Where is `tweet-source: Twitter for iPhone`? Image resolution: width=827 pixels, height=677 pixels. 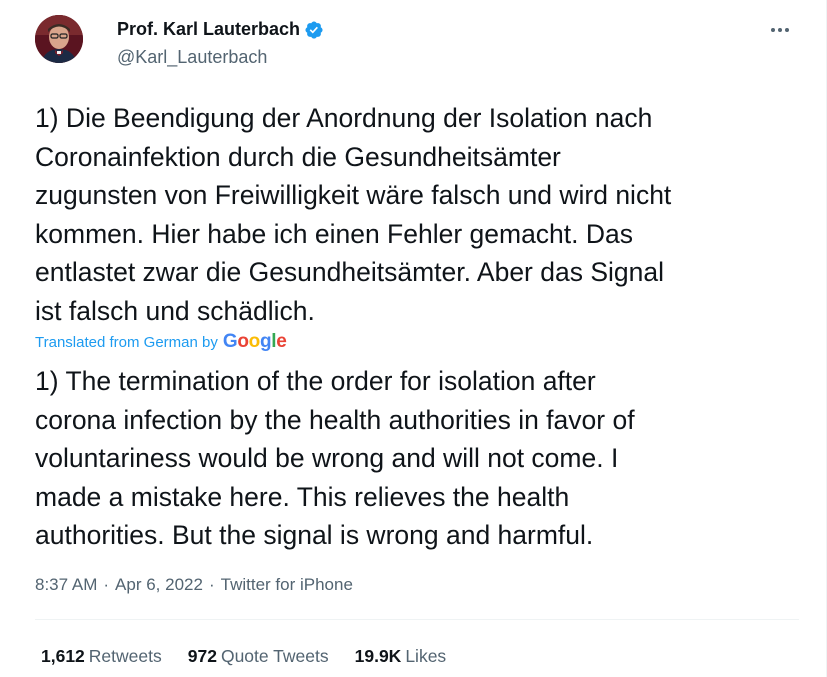
tweet-source: Twitter for iPhone is located at coordinates (287, 585).